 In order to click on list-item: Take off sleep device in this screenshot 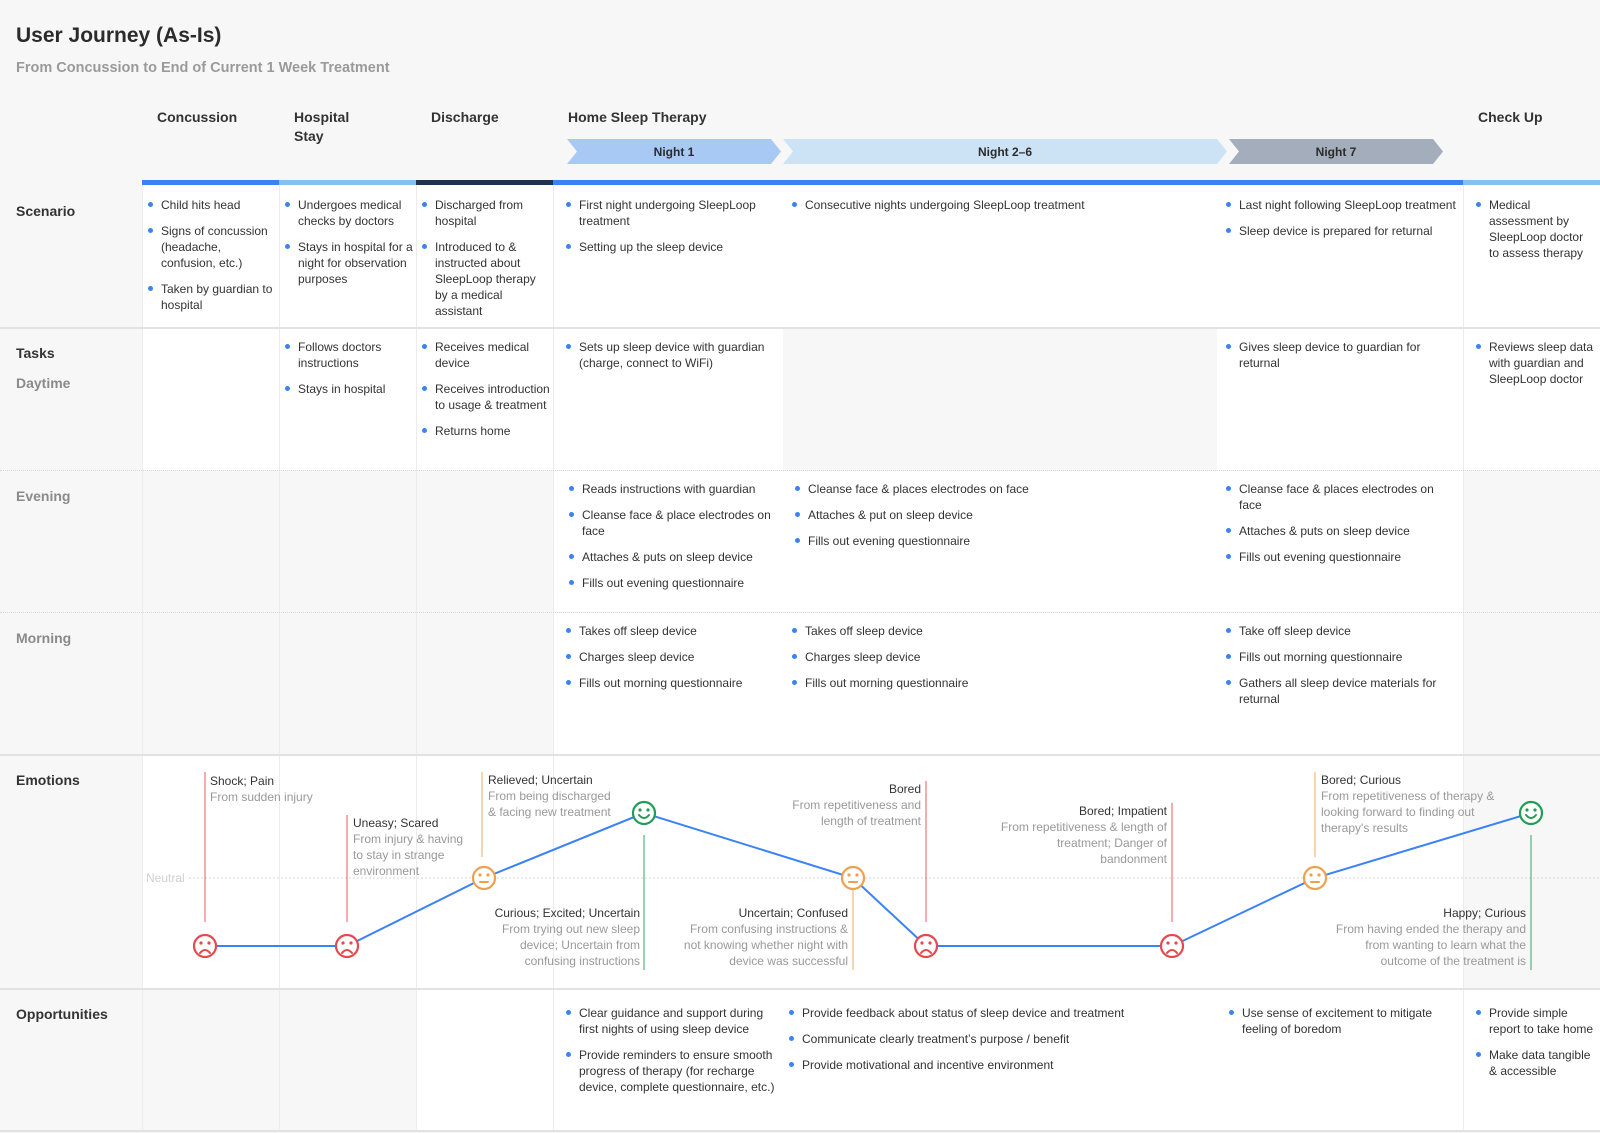, I will do `click(1341, 631)`.